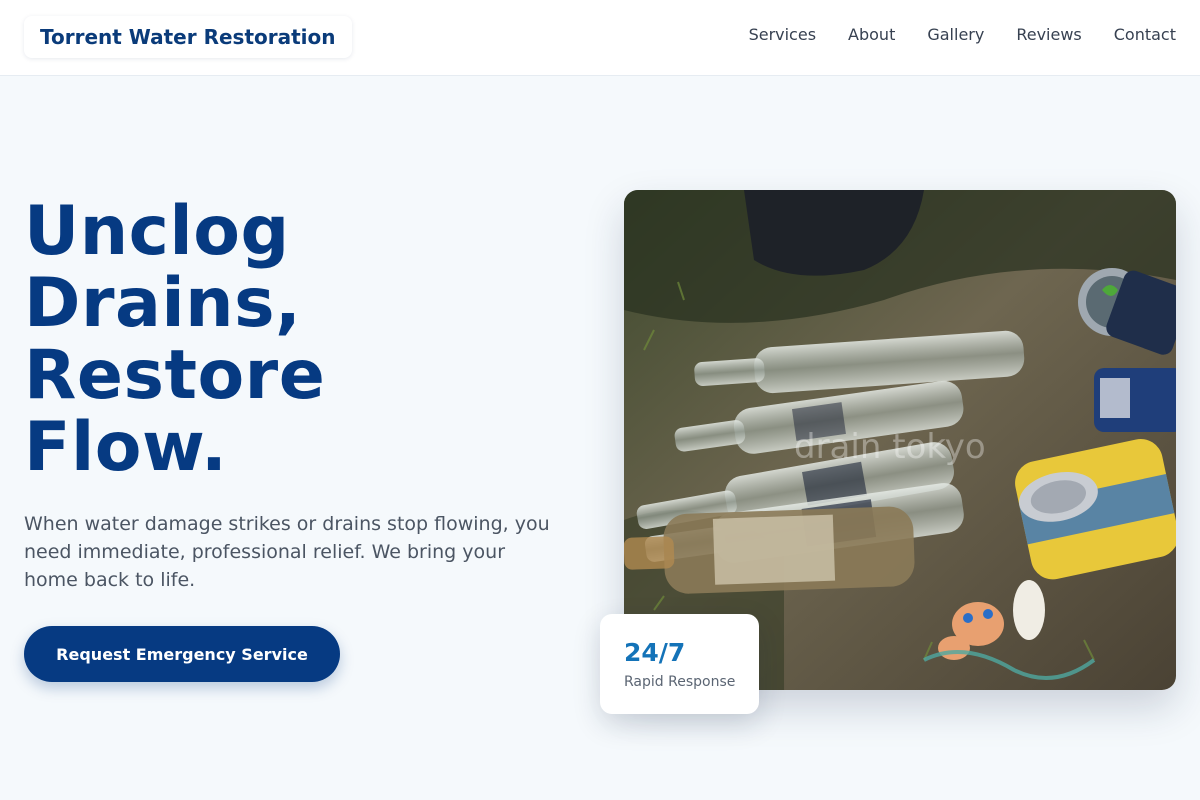  I want to click on nav-link-contact: Contact, so click(1145, 35).